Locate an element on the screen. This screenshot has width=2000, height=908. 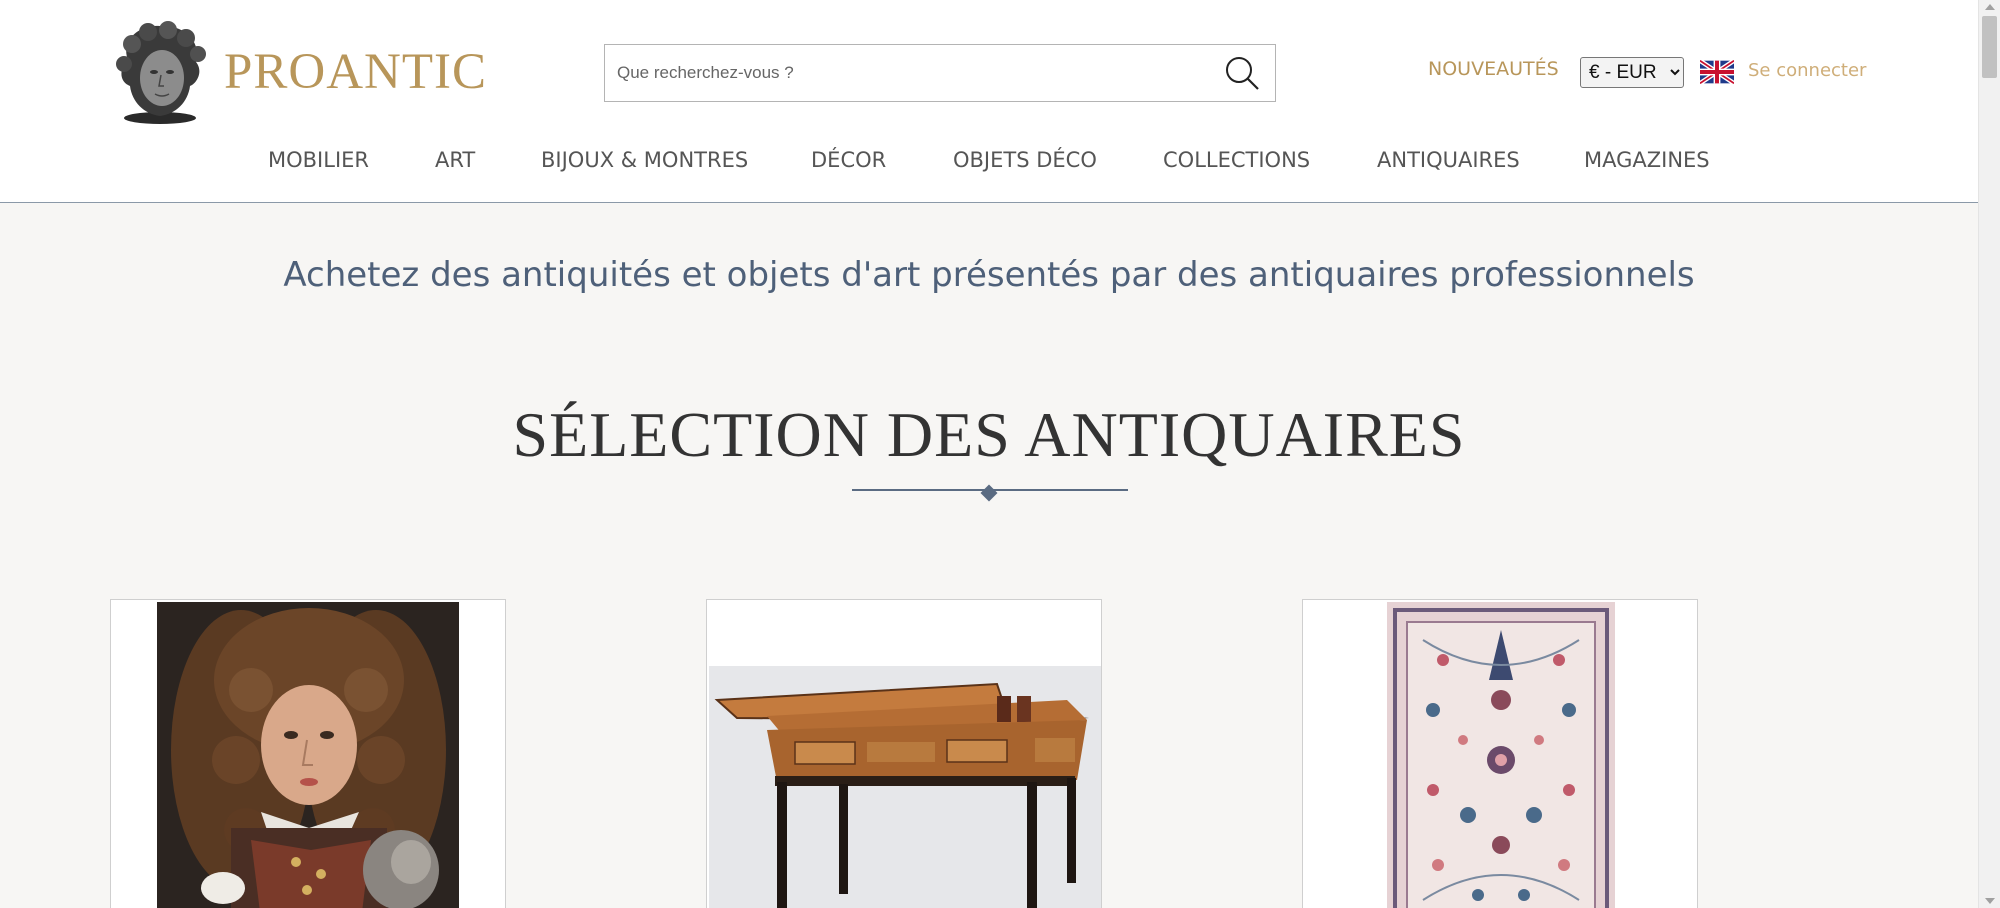
search-icon is located at coordinates (1242, 73).